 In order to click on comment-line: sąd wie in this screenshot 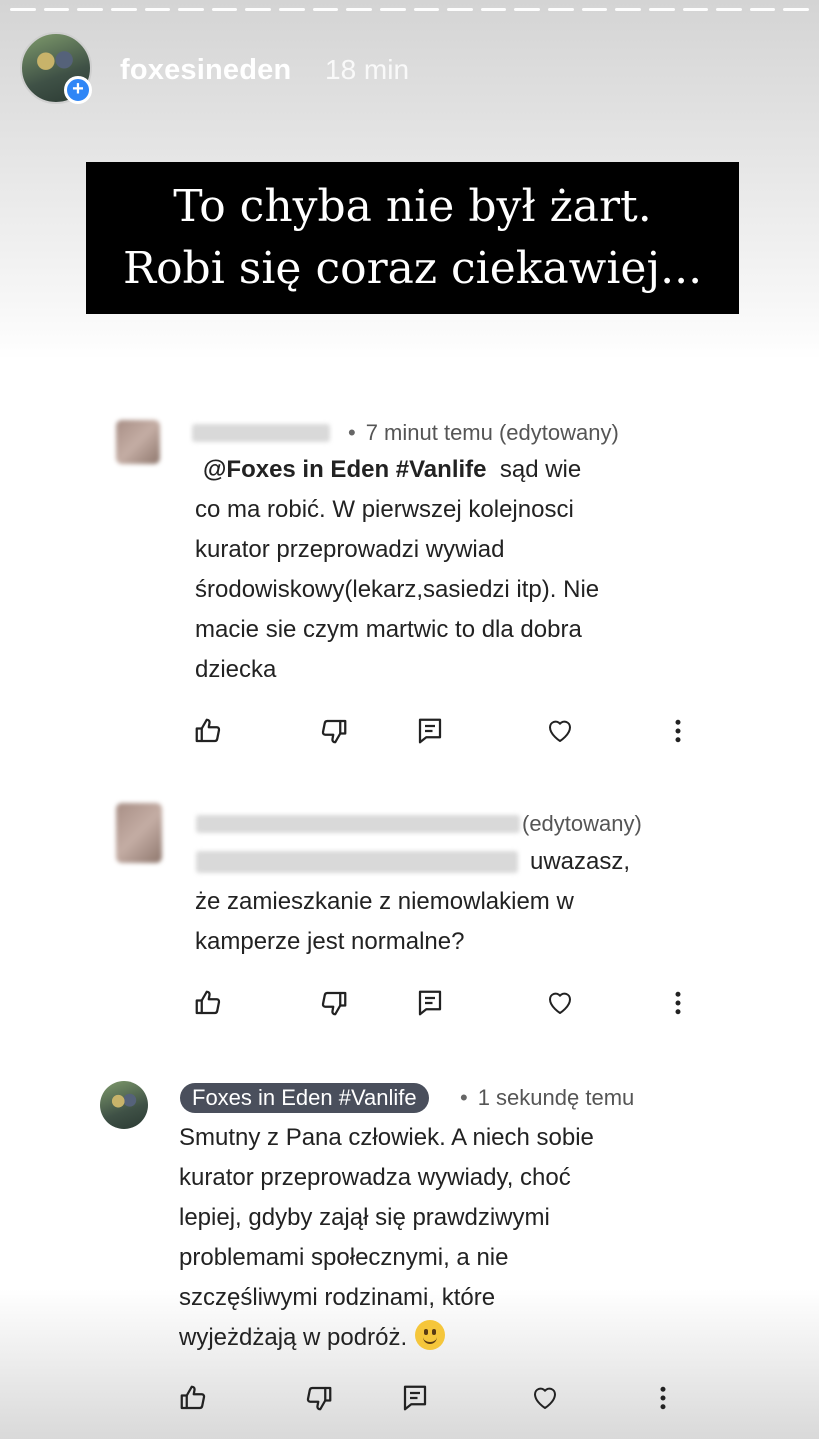, I will do `click(540, 469)`.